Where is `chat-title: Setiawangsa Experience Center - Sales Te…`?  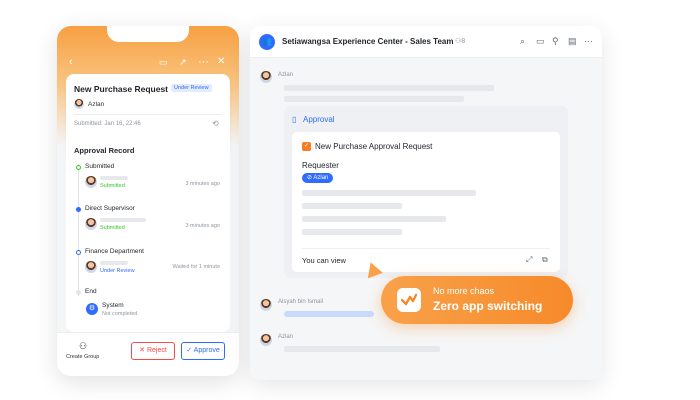
chat-title: Setiawangsa Experience Center - Sales Te… is located at coordinates (368, 41).